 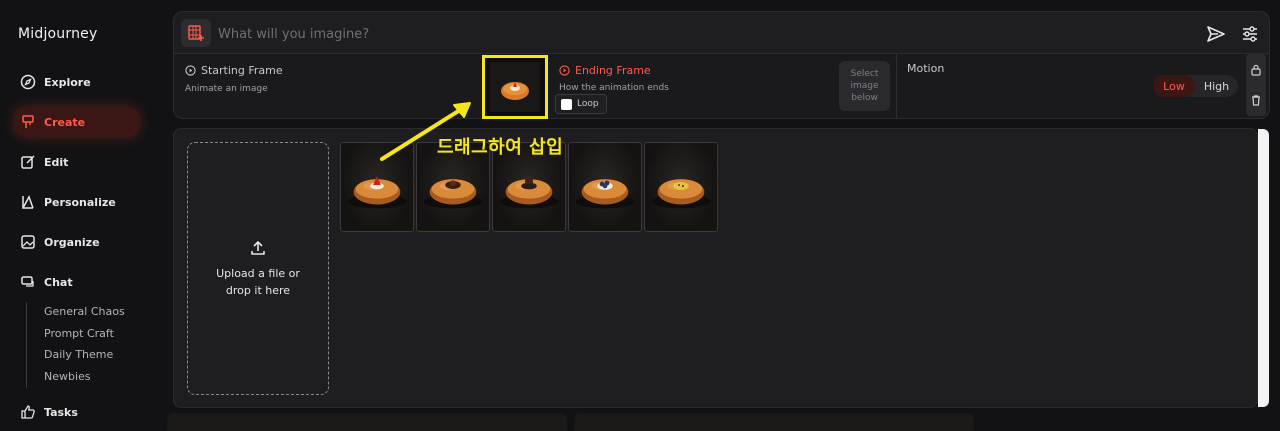 I want to click on nav-item-create: Create, so click(x=77, y=122).